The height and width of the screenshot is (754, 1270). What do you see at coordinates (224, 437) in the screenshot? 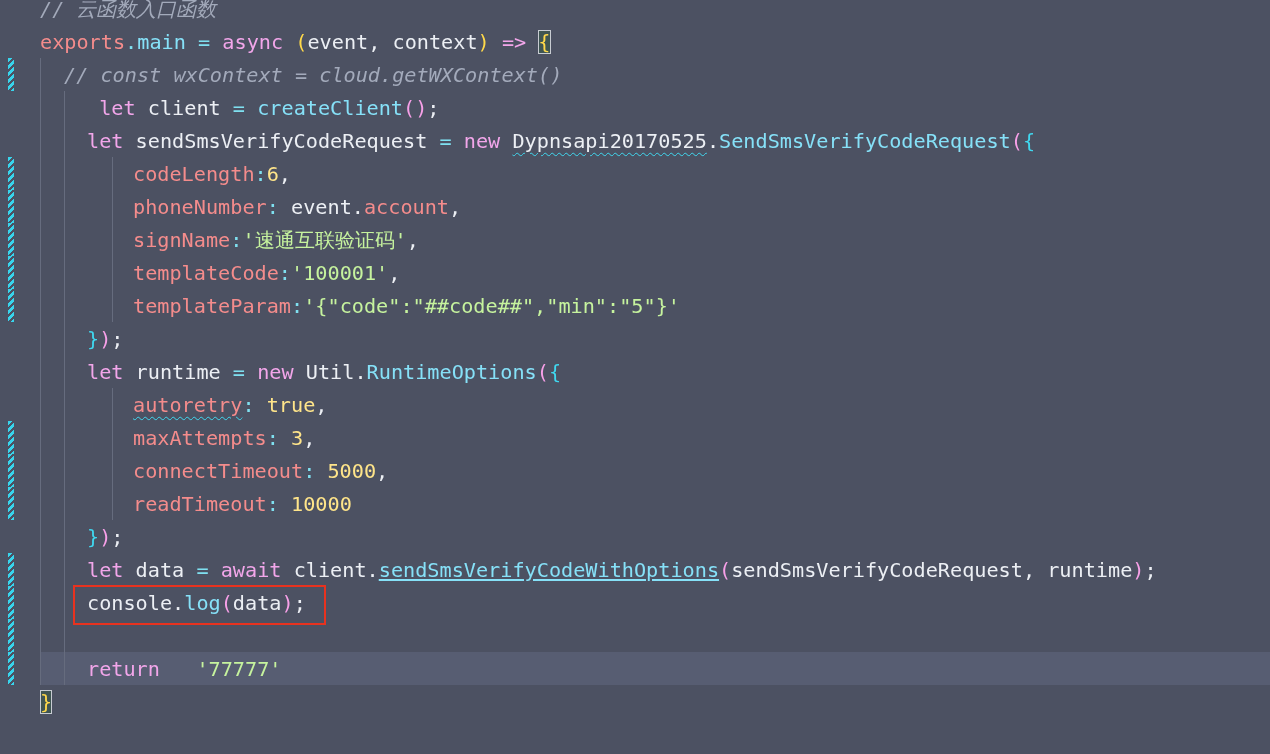
I see `code-line: maxAttempts: 3,` at bounding box center [224, 437].